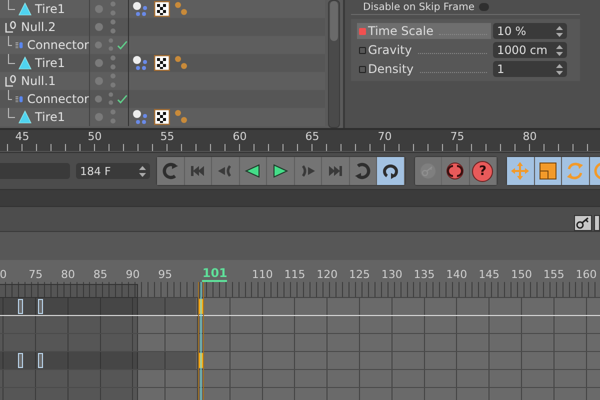 The height and width of the screenshot is (400, 600). What do you see at coordinates (94, 137) in the screenshot?
I see `ruler-label: 50` at bounding box center [94, 137].